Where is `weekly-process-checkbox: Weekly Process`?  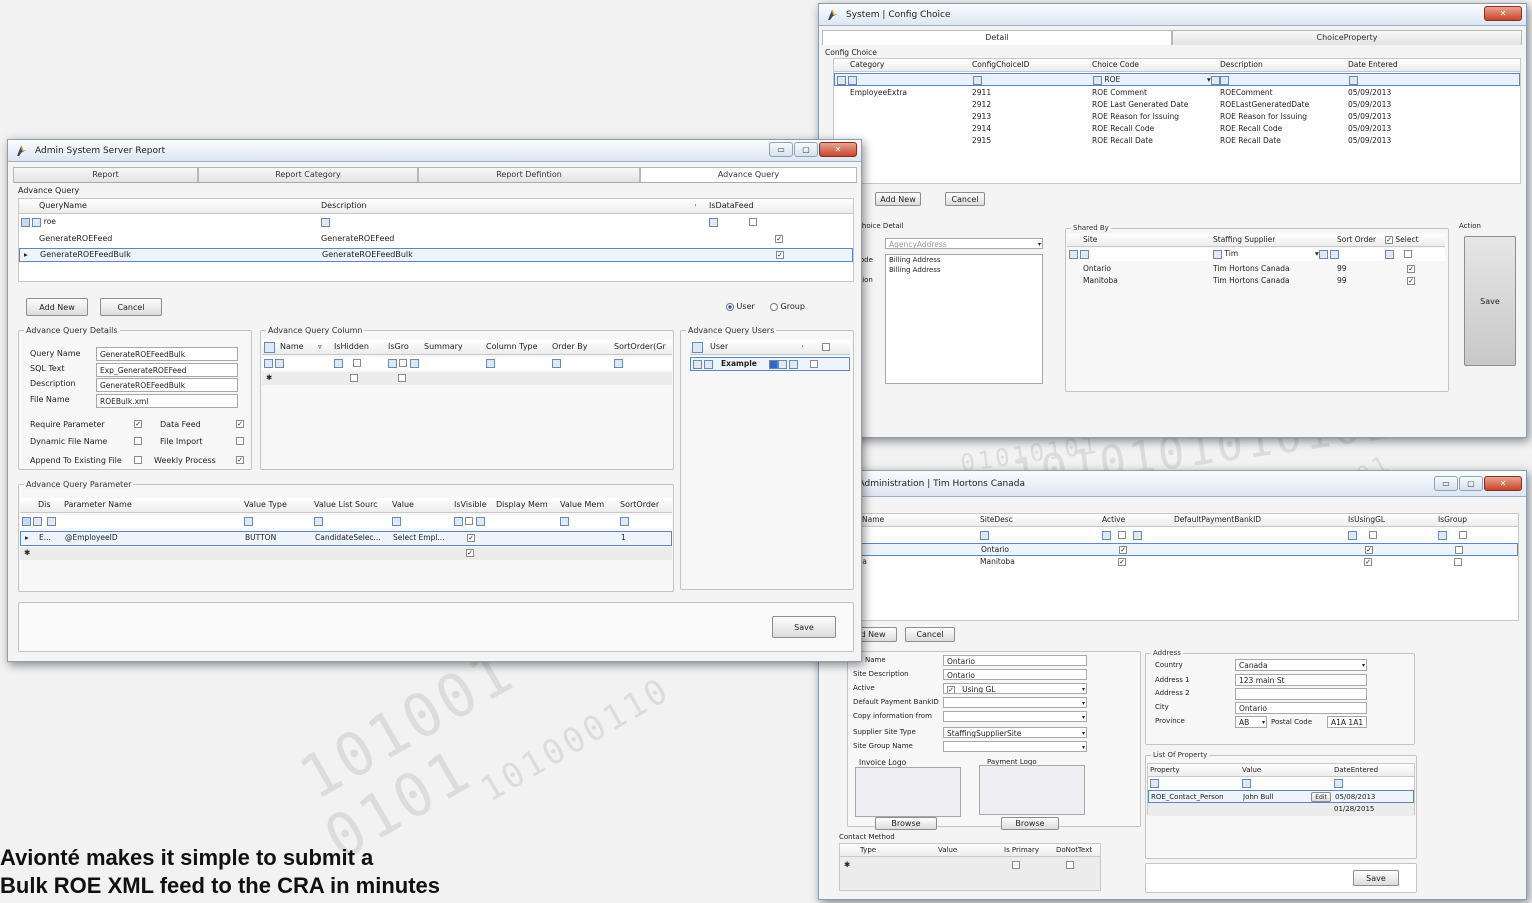
weekly-process-checkbox: Weekly Process is located at coordinates (185, 460).